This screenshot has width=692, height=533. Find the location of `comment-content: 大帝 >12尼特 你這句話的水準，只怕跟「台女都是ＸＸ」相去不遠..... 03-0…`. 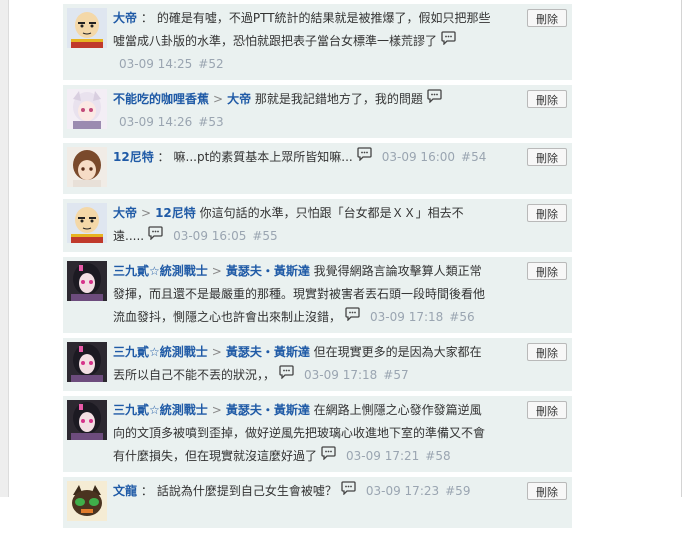

comment-content: 大帝 >12尼特 你這句話的水準，只怕跟「台女都是ＸＸ」相去不遠..... 03-0… is located at coordinates (302, 225).